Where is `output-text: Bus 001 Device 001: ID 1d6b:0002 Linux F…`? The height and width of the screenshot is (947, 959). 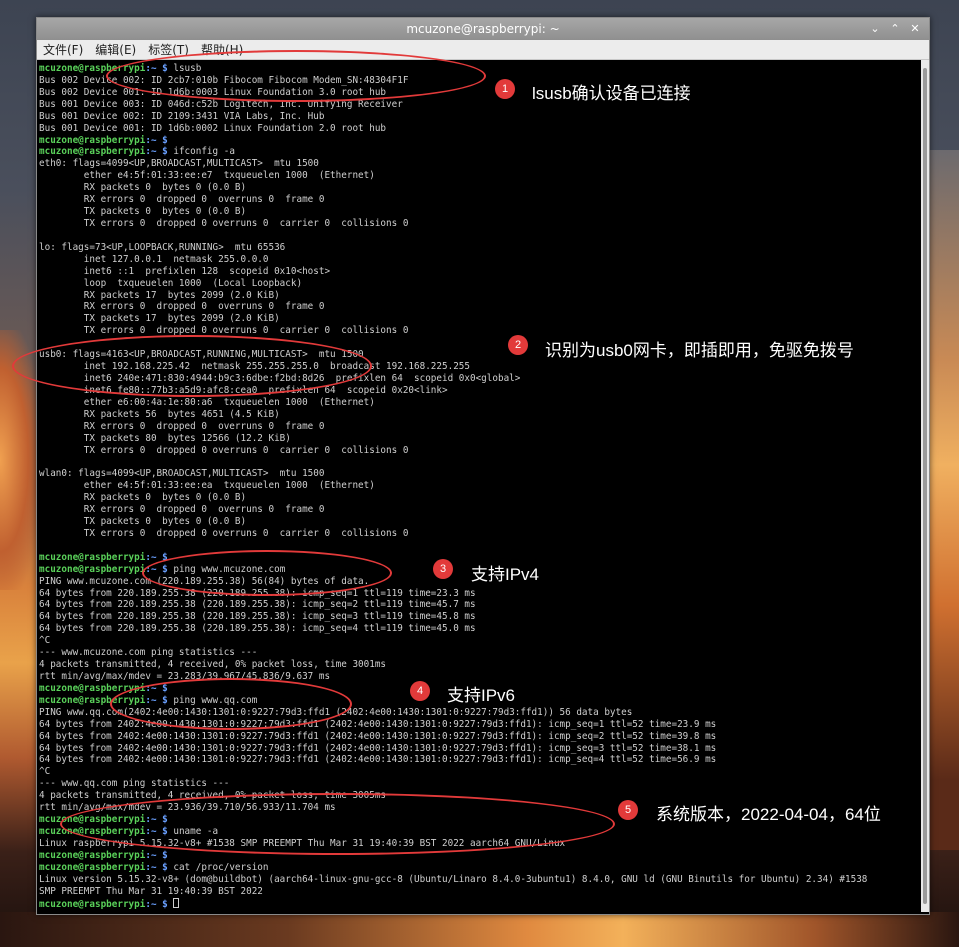 output-text: Bus 001 Device 001: ID 1d6b:0002 Linux F… is located at coordinates (213, 128).